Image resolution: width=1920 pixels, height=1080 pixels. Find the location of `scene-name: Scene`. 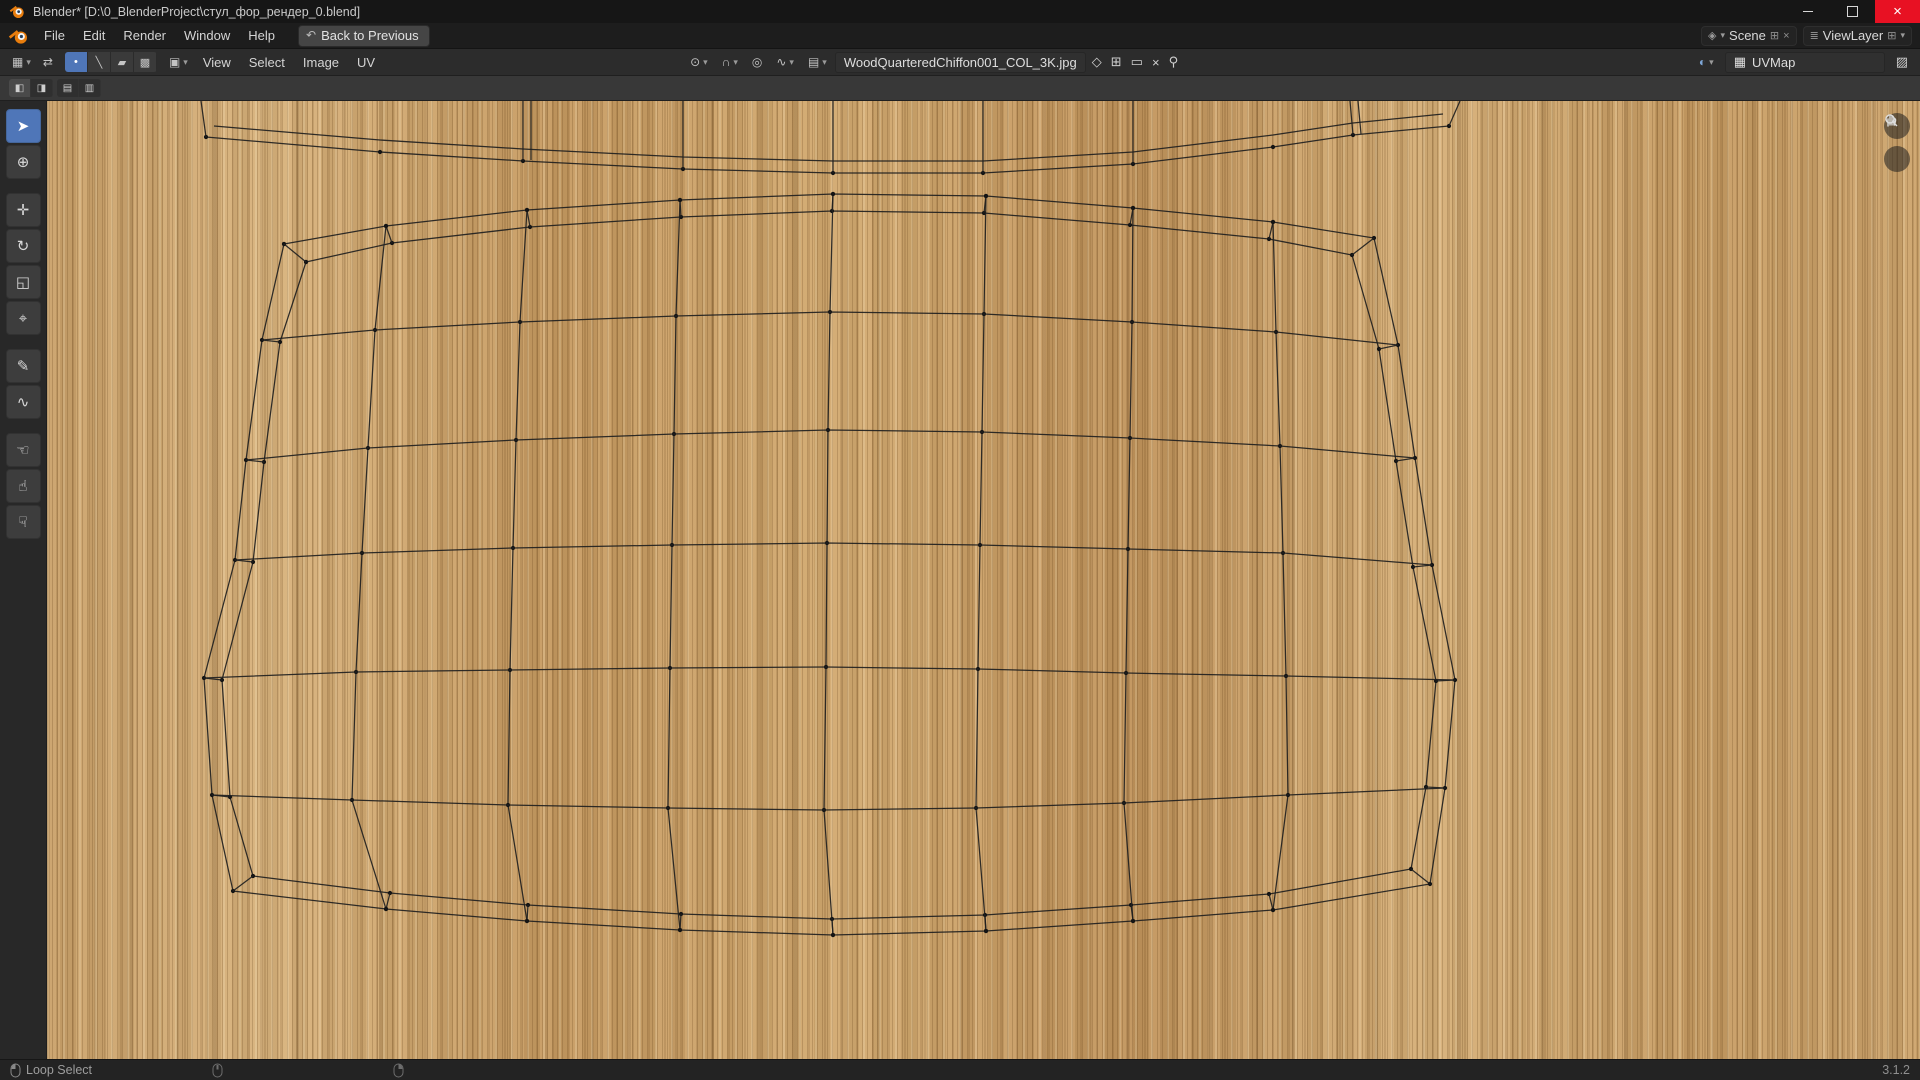

scene-name: Scene is located at coordinates (1747, 35).